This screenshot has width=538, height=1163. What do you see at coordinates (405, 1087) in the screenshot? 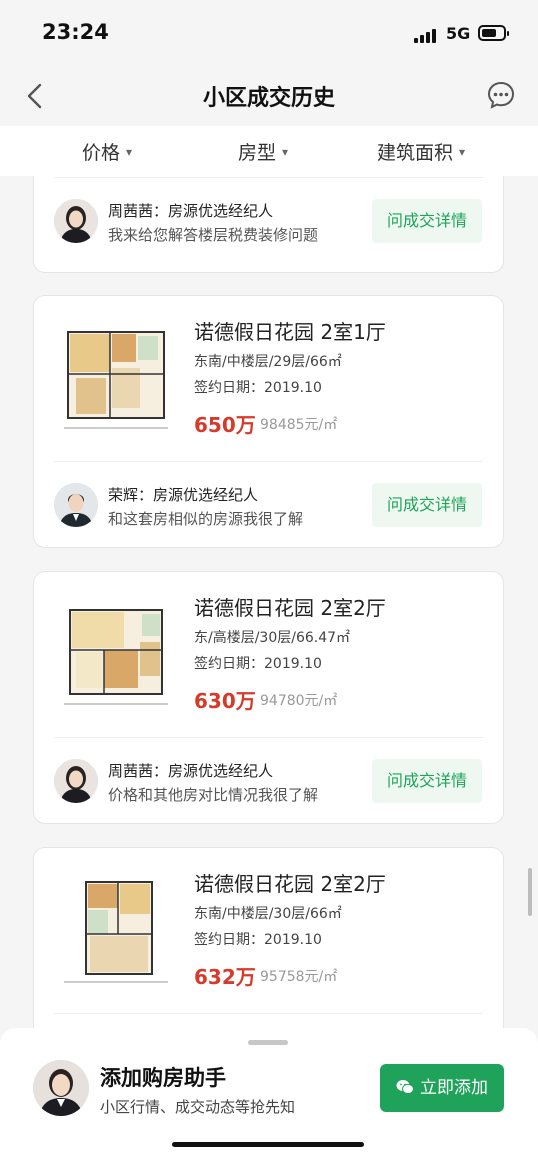
I see `wechat-icon` at bounding box center [405, 1087].